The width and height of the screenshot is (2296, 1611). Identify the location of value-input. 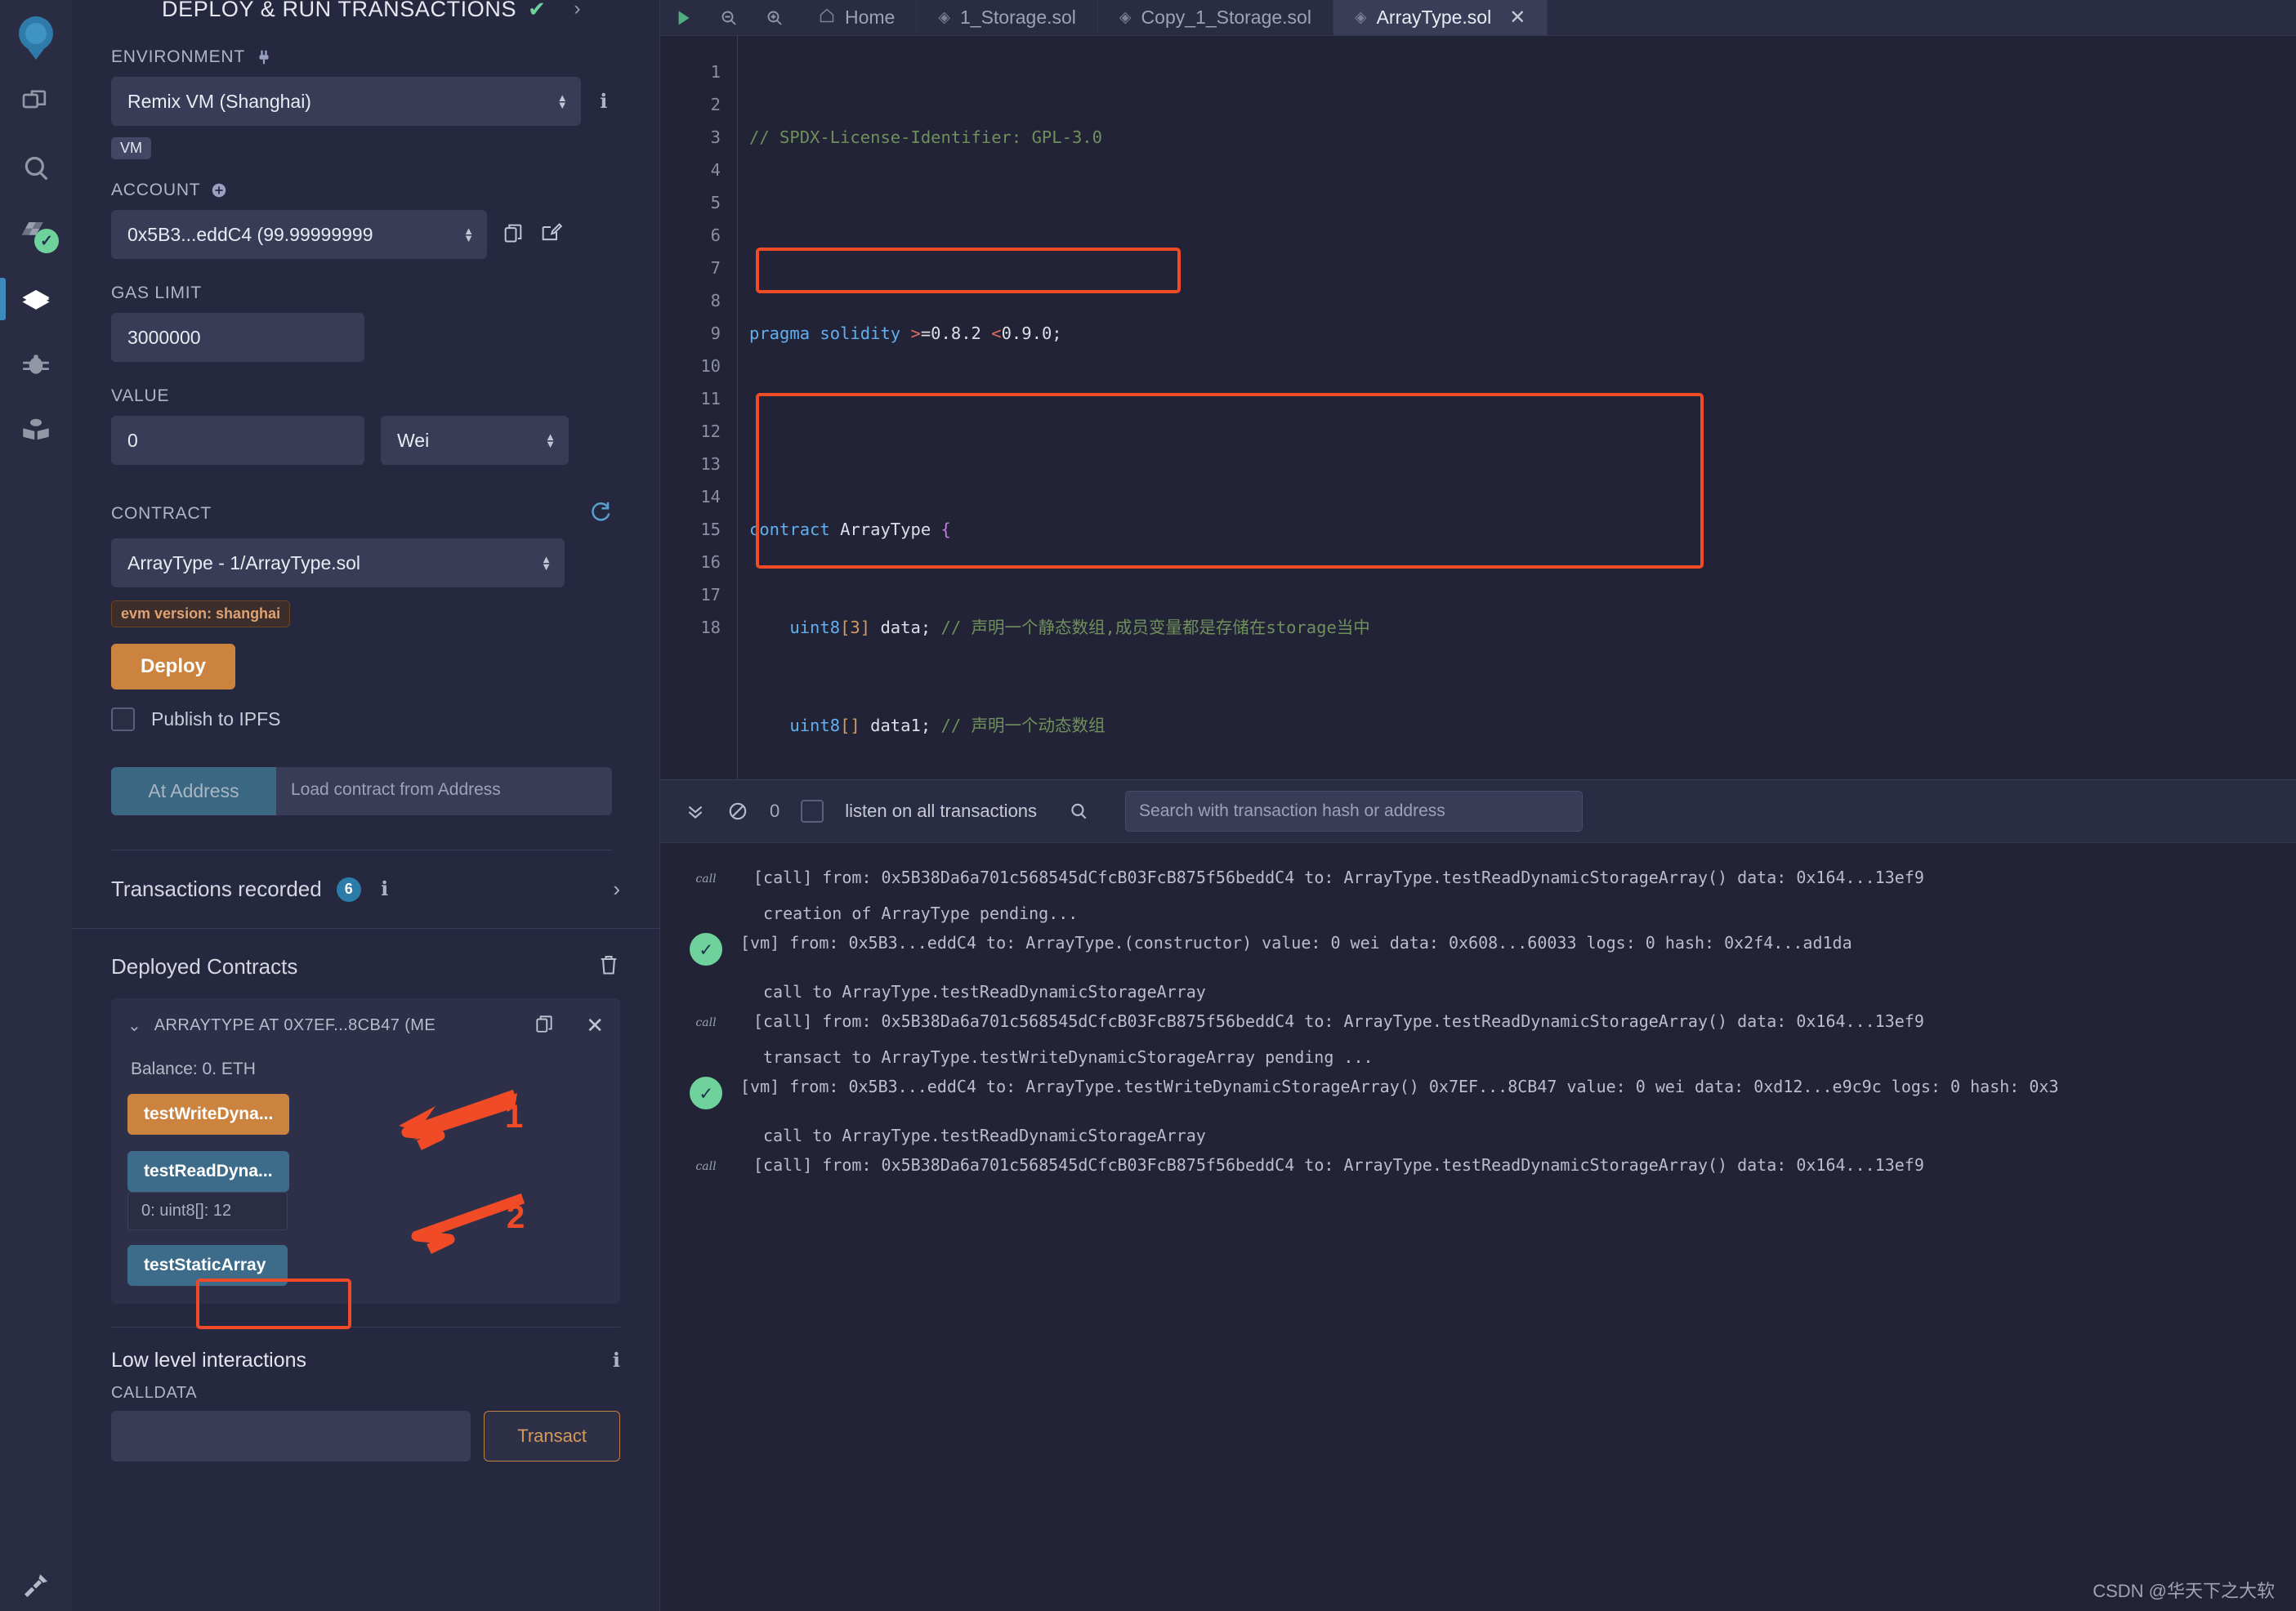
(238, 441).